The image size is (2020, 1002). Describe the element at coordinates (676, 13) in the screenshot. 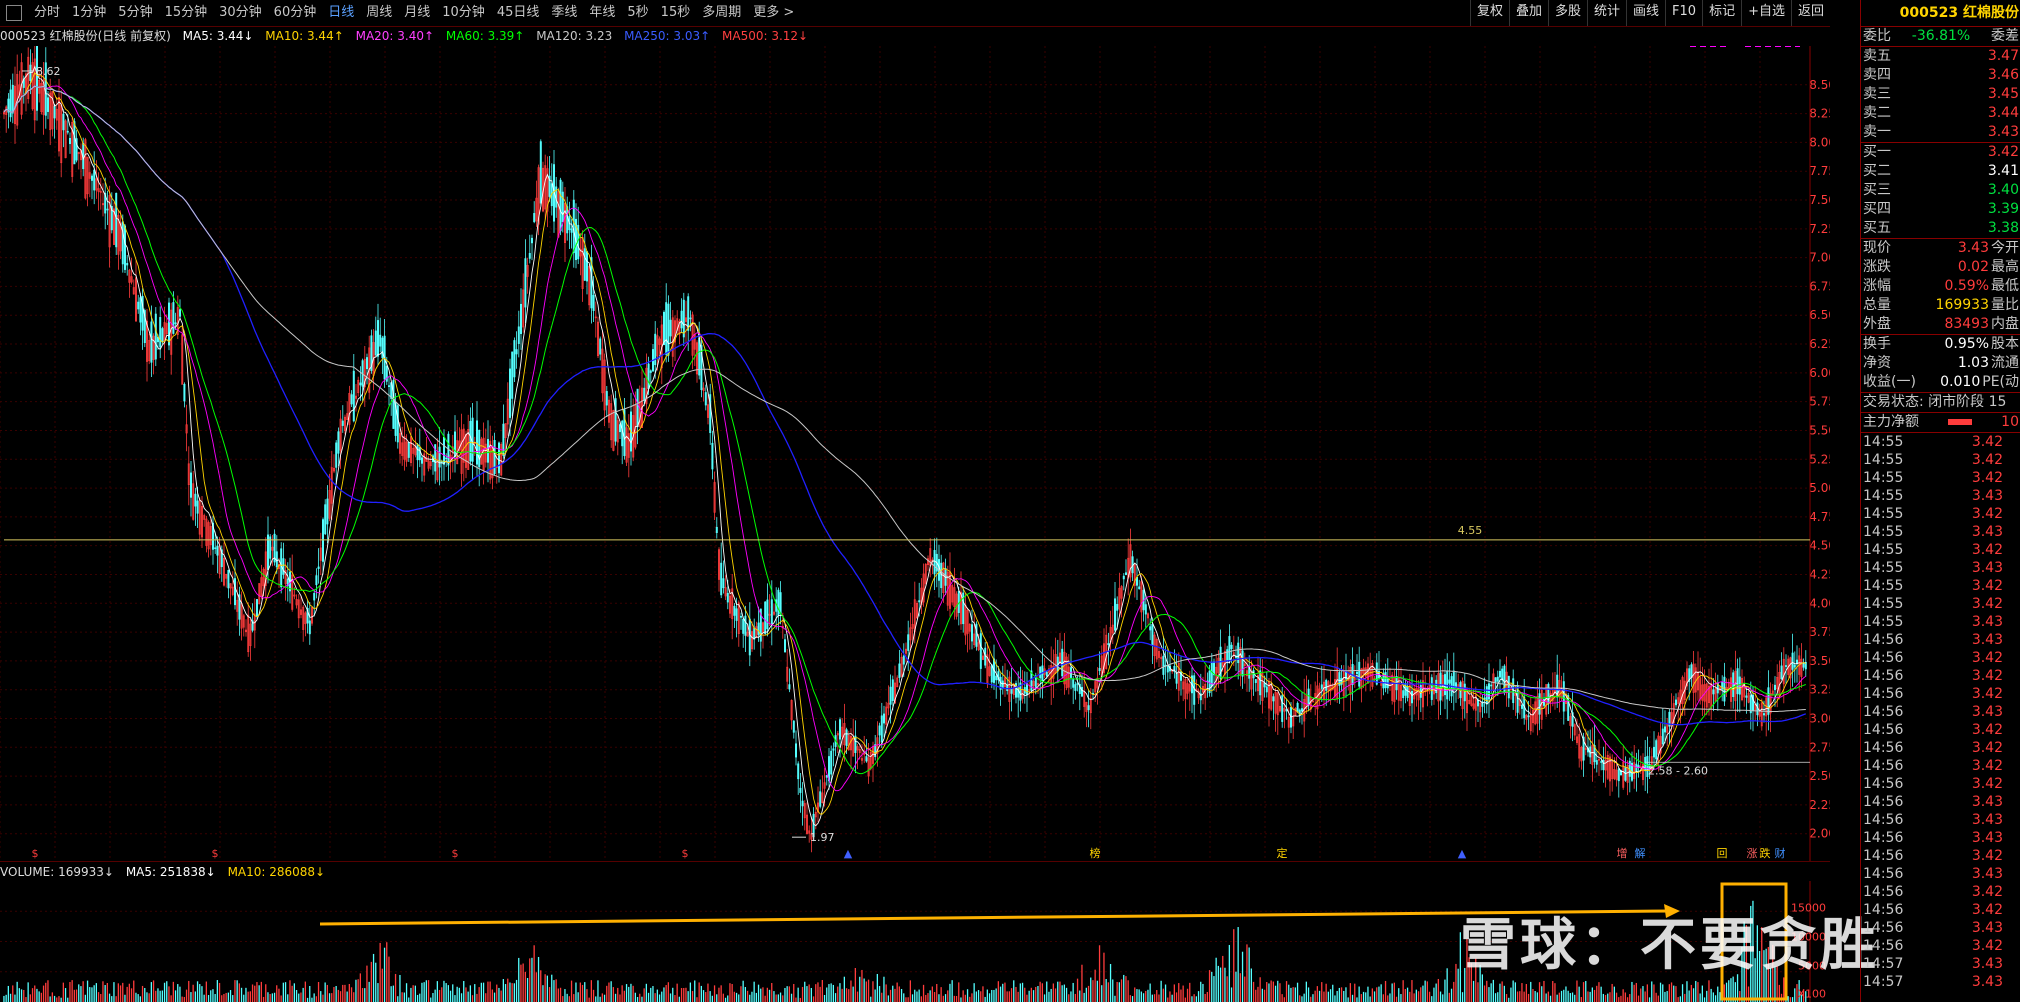

I see `period-tab-14: 15秒` at that location.